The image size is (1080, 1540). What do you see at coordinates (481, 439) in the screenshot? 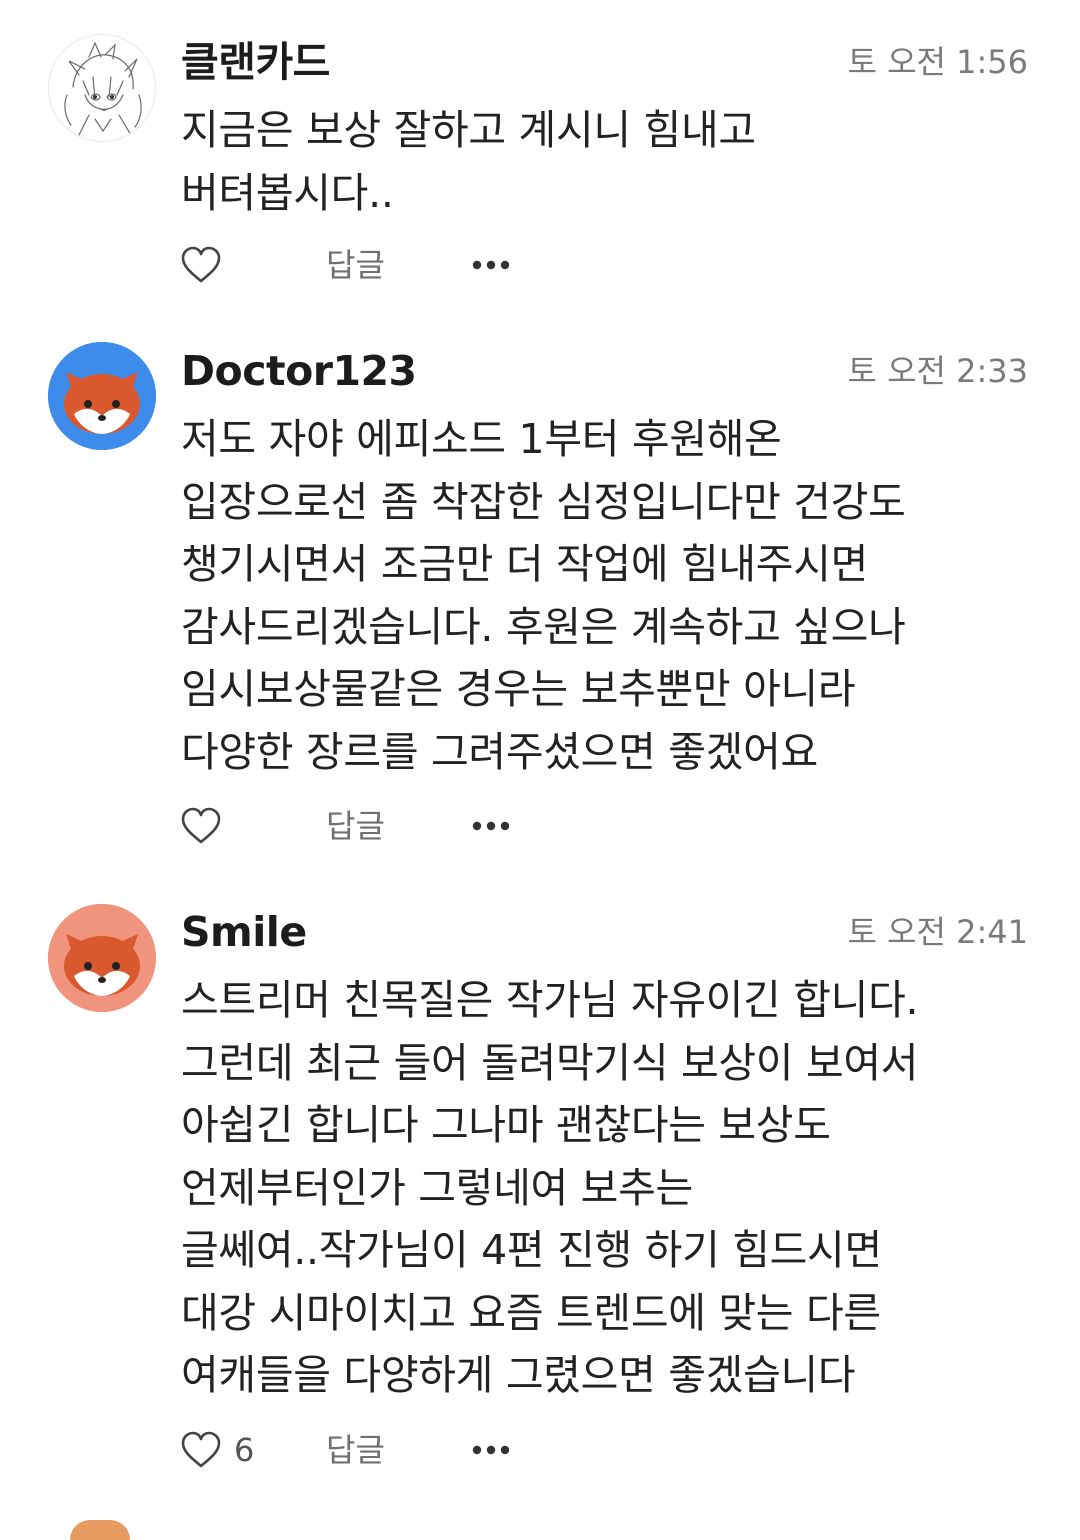
I see `comment-text-line: 저도 자야 에피소드 1부터 후원해온` at bounding box center [481, 439].